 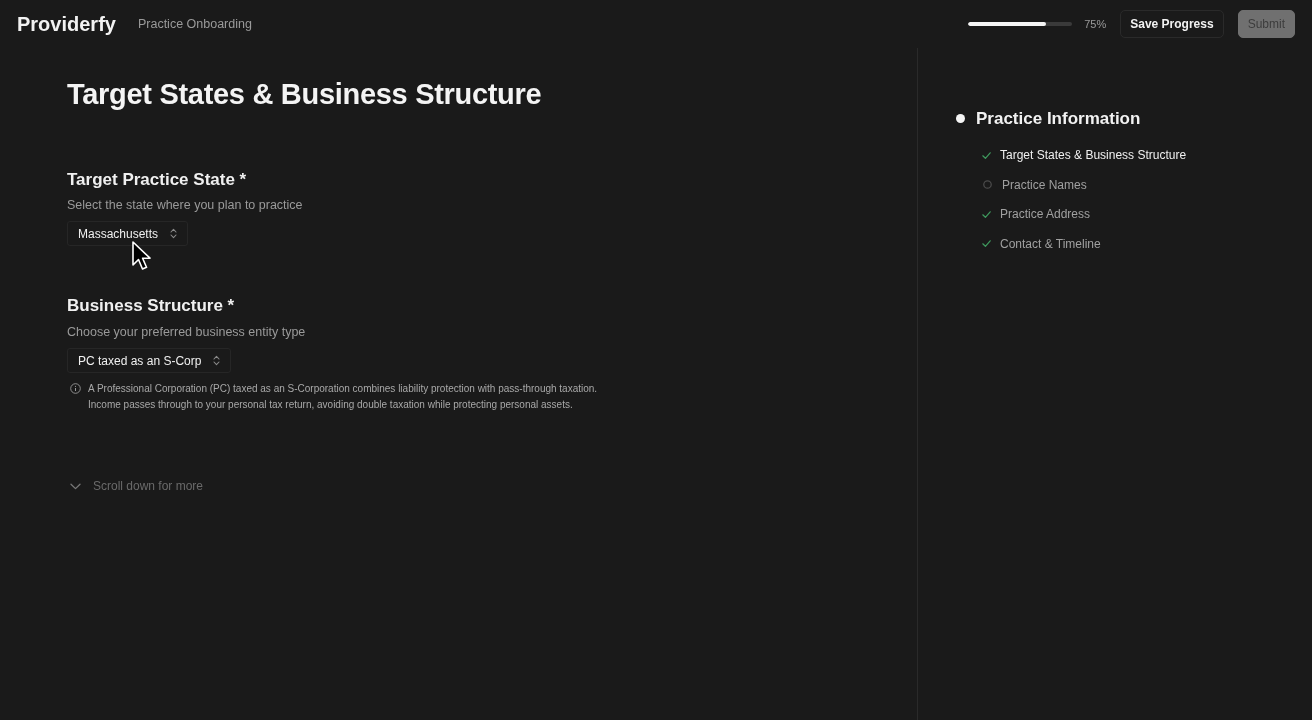 I want to click on info-icon, so click(x=75, y=389).